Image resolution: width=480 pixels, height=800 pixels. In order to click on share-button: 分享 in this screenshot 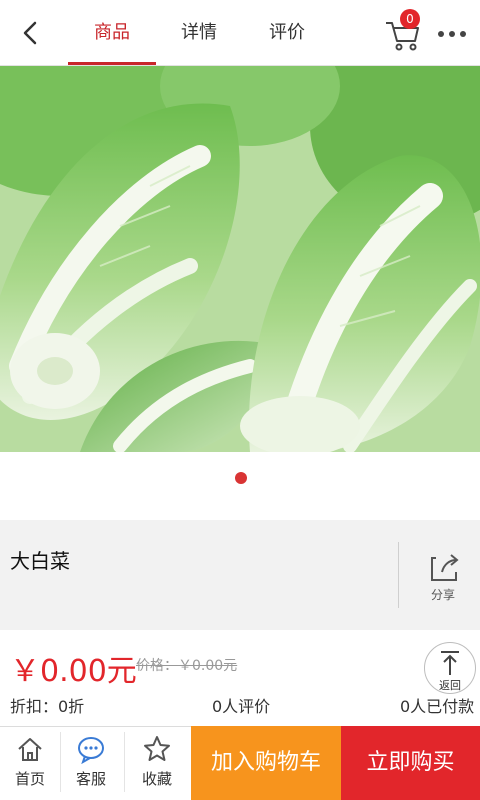, I will do `click(443, 578)`.